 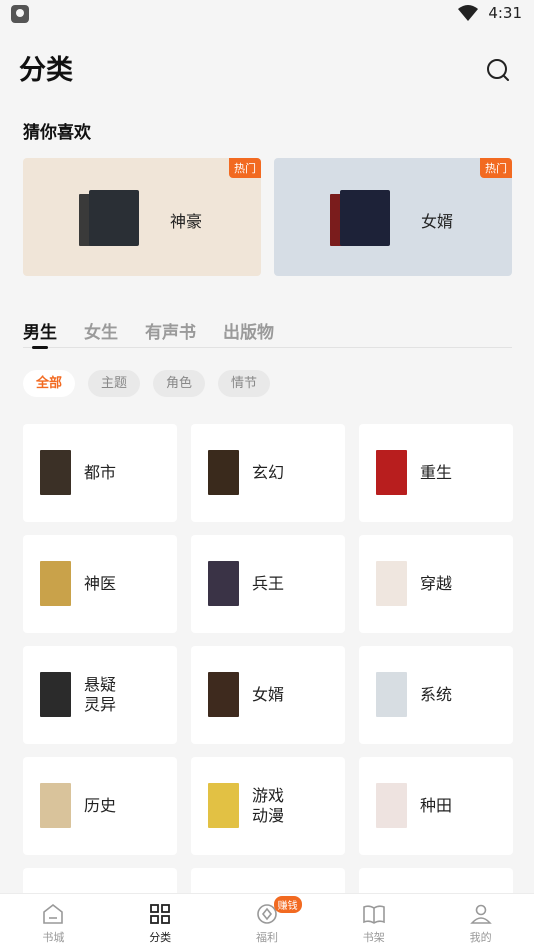 I want to click on category-tabs: 男生 女生 有声书 出版物, so click(x=267, y=333).